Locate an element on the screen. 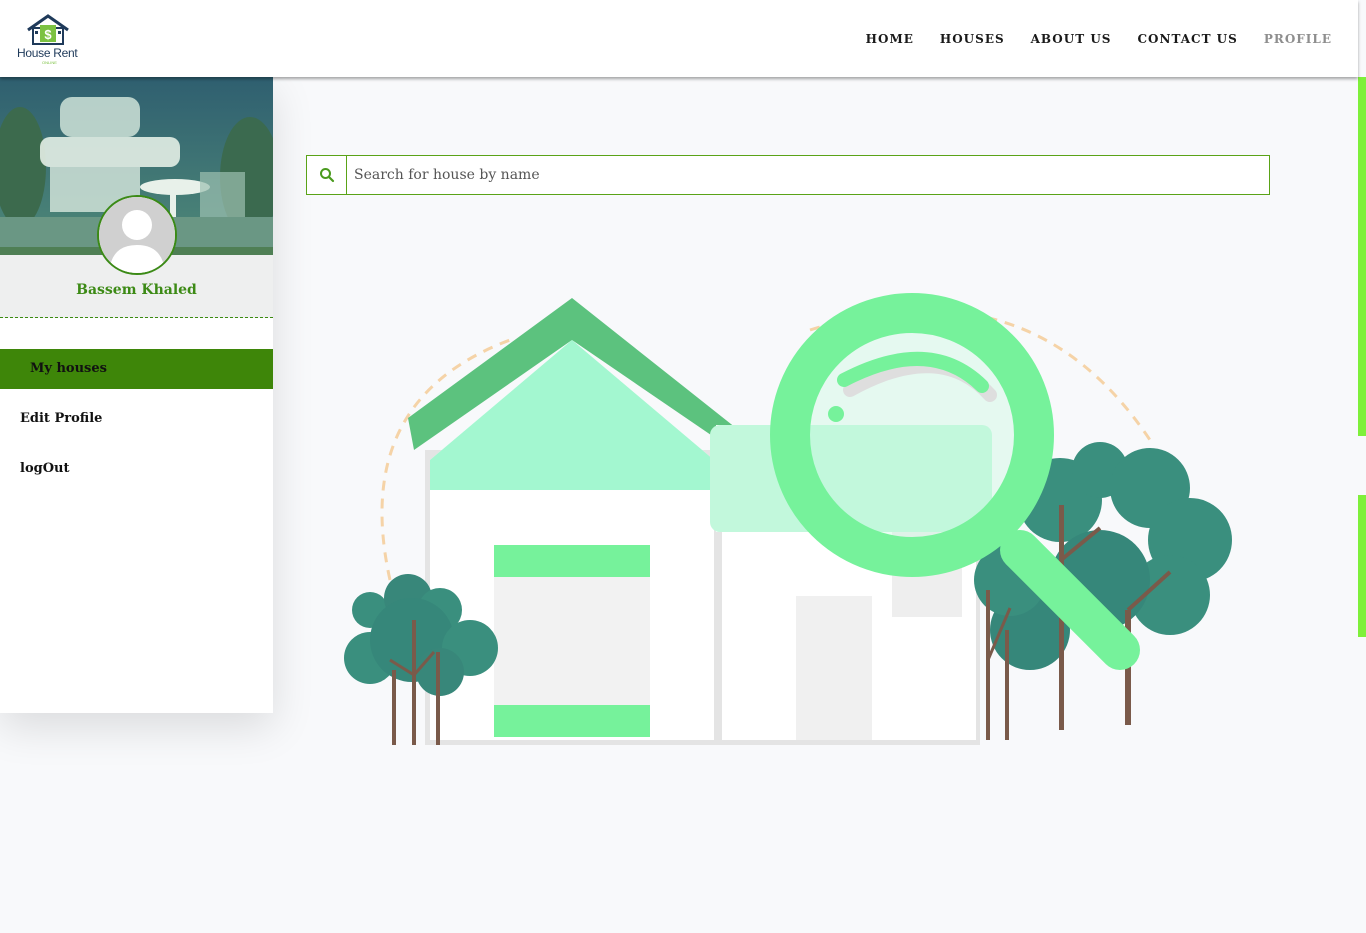  avatar is located at coordinates (137, 235).